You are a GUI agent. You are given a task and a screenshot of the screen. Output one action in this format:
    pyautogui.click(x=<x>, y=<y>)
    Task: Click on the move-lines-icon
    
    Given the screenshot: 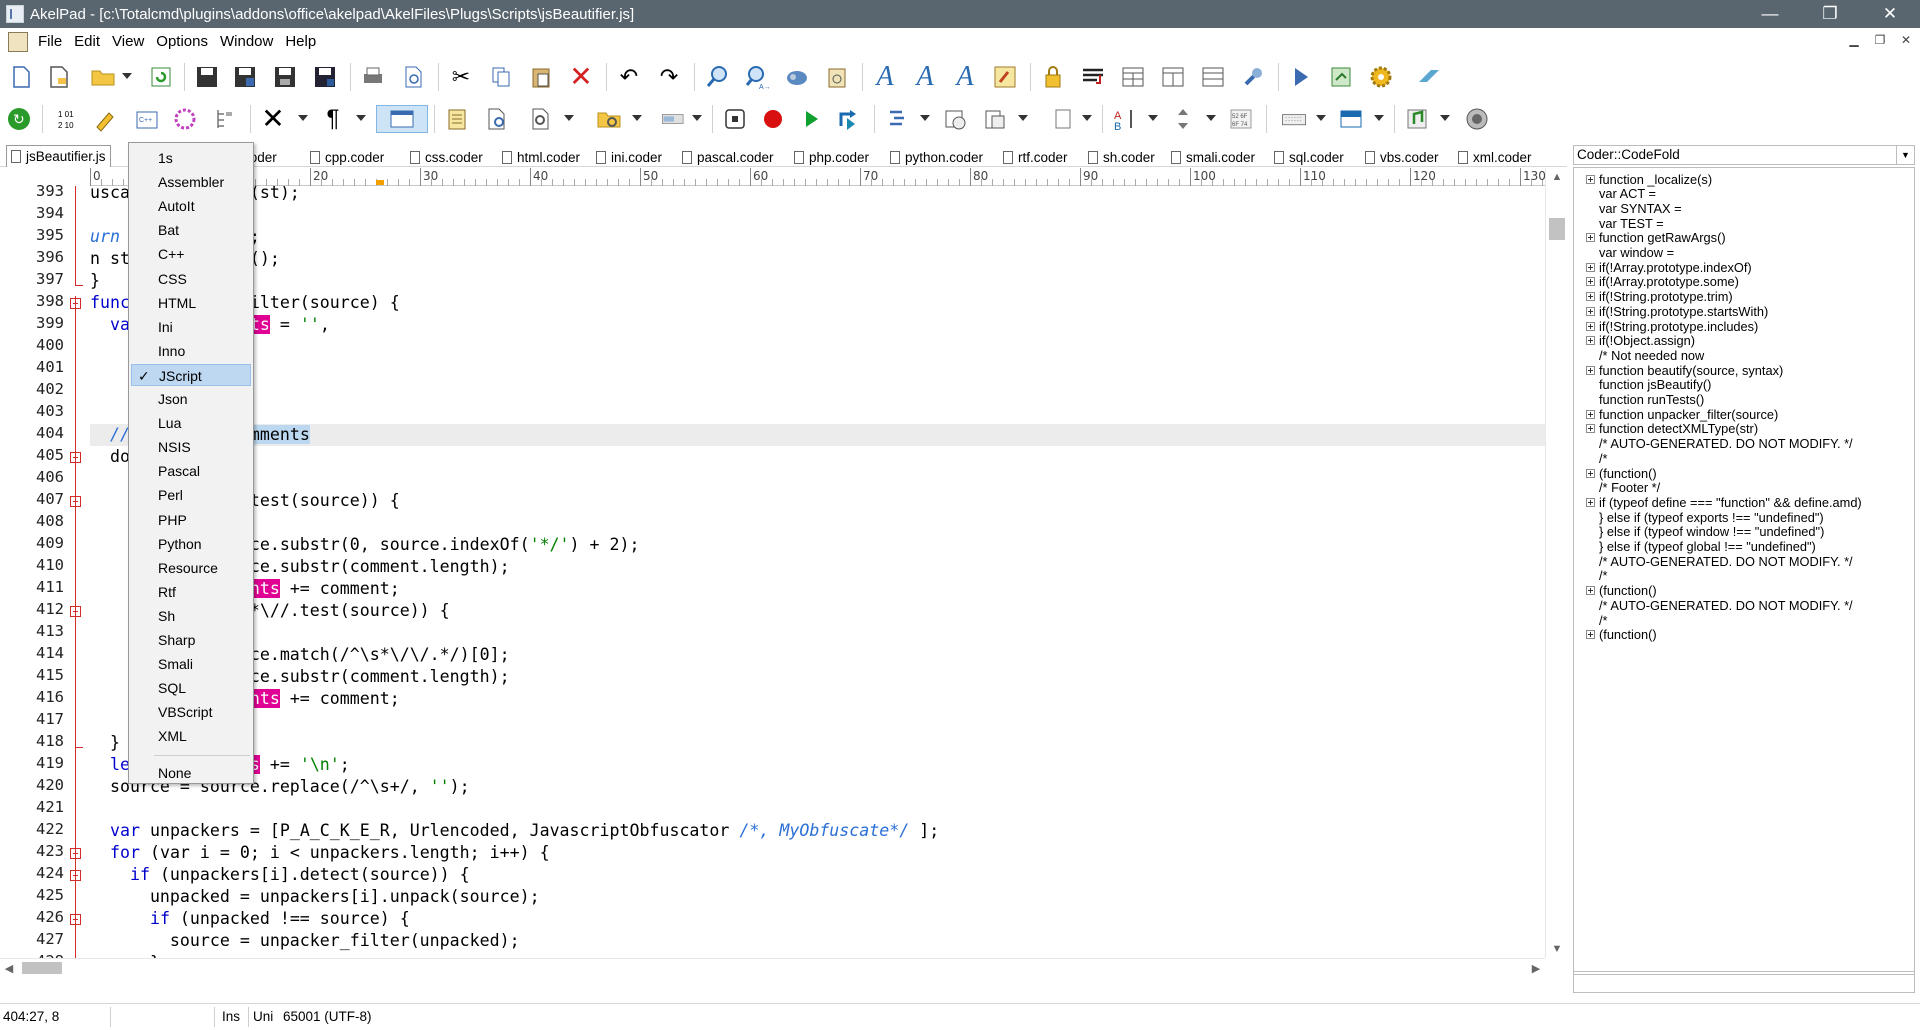 What is the action you would take?
    pyautogui.click(x=1183, y=119)
    